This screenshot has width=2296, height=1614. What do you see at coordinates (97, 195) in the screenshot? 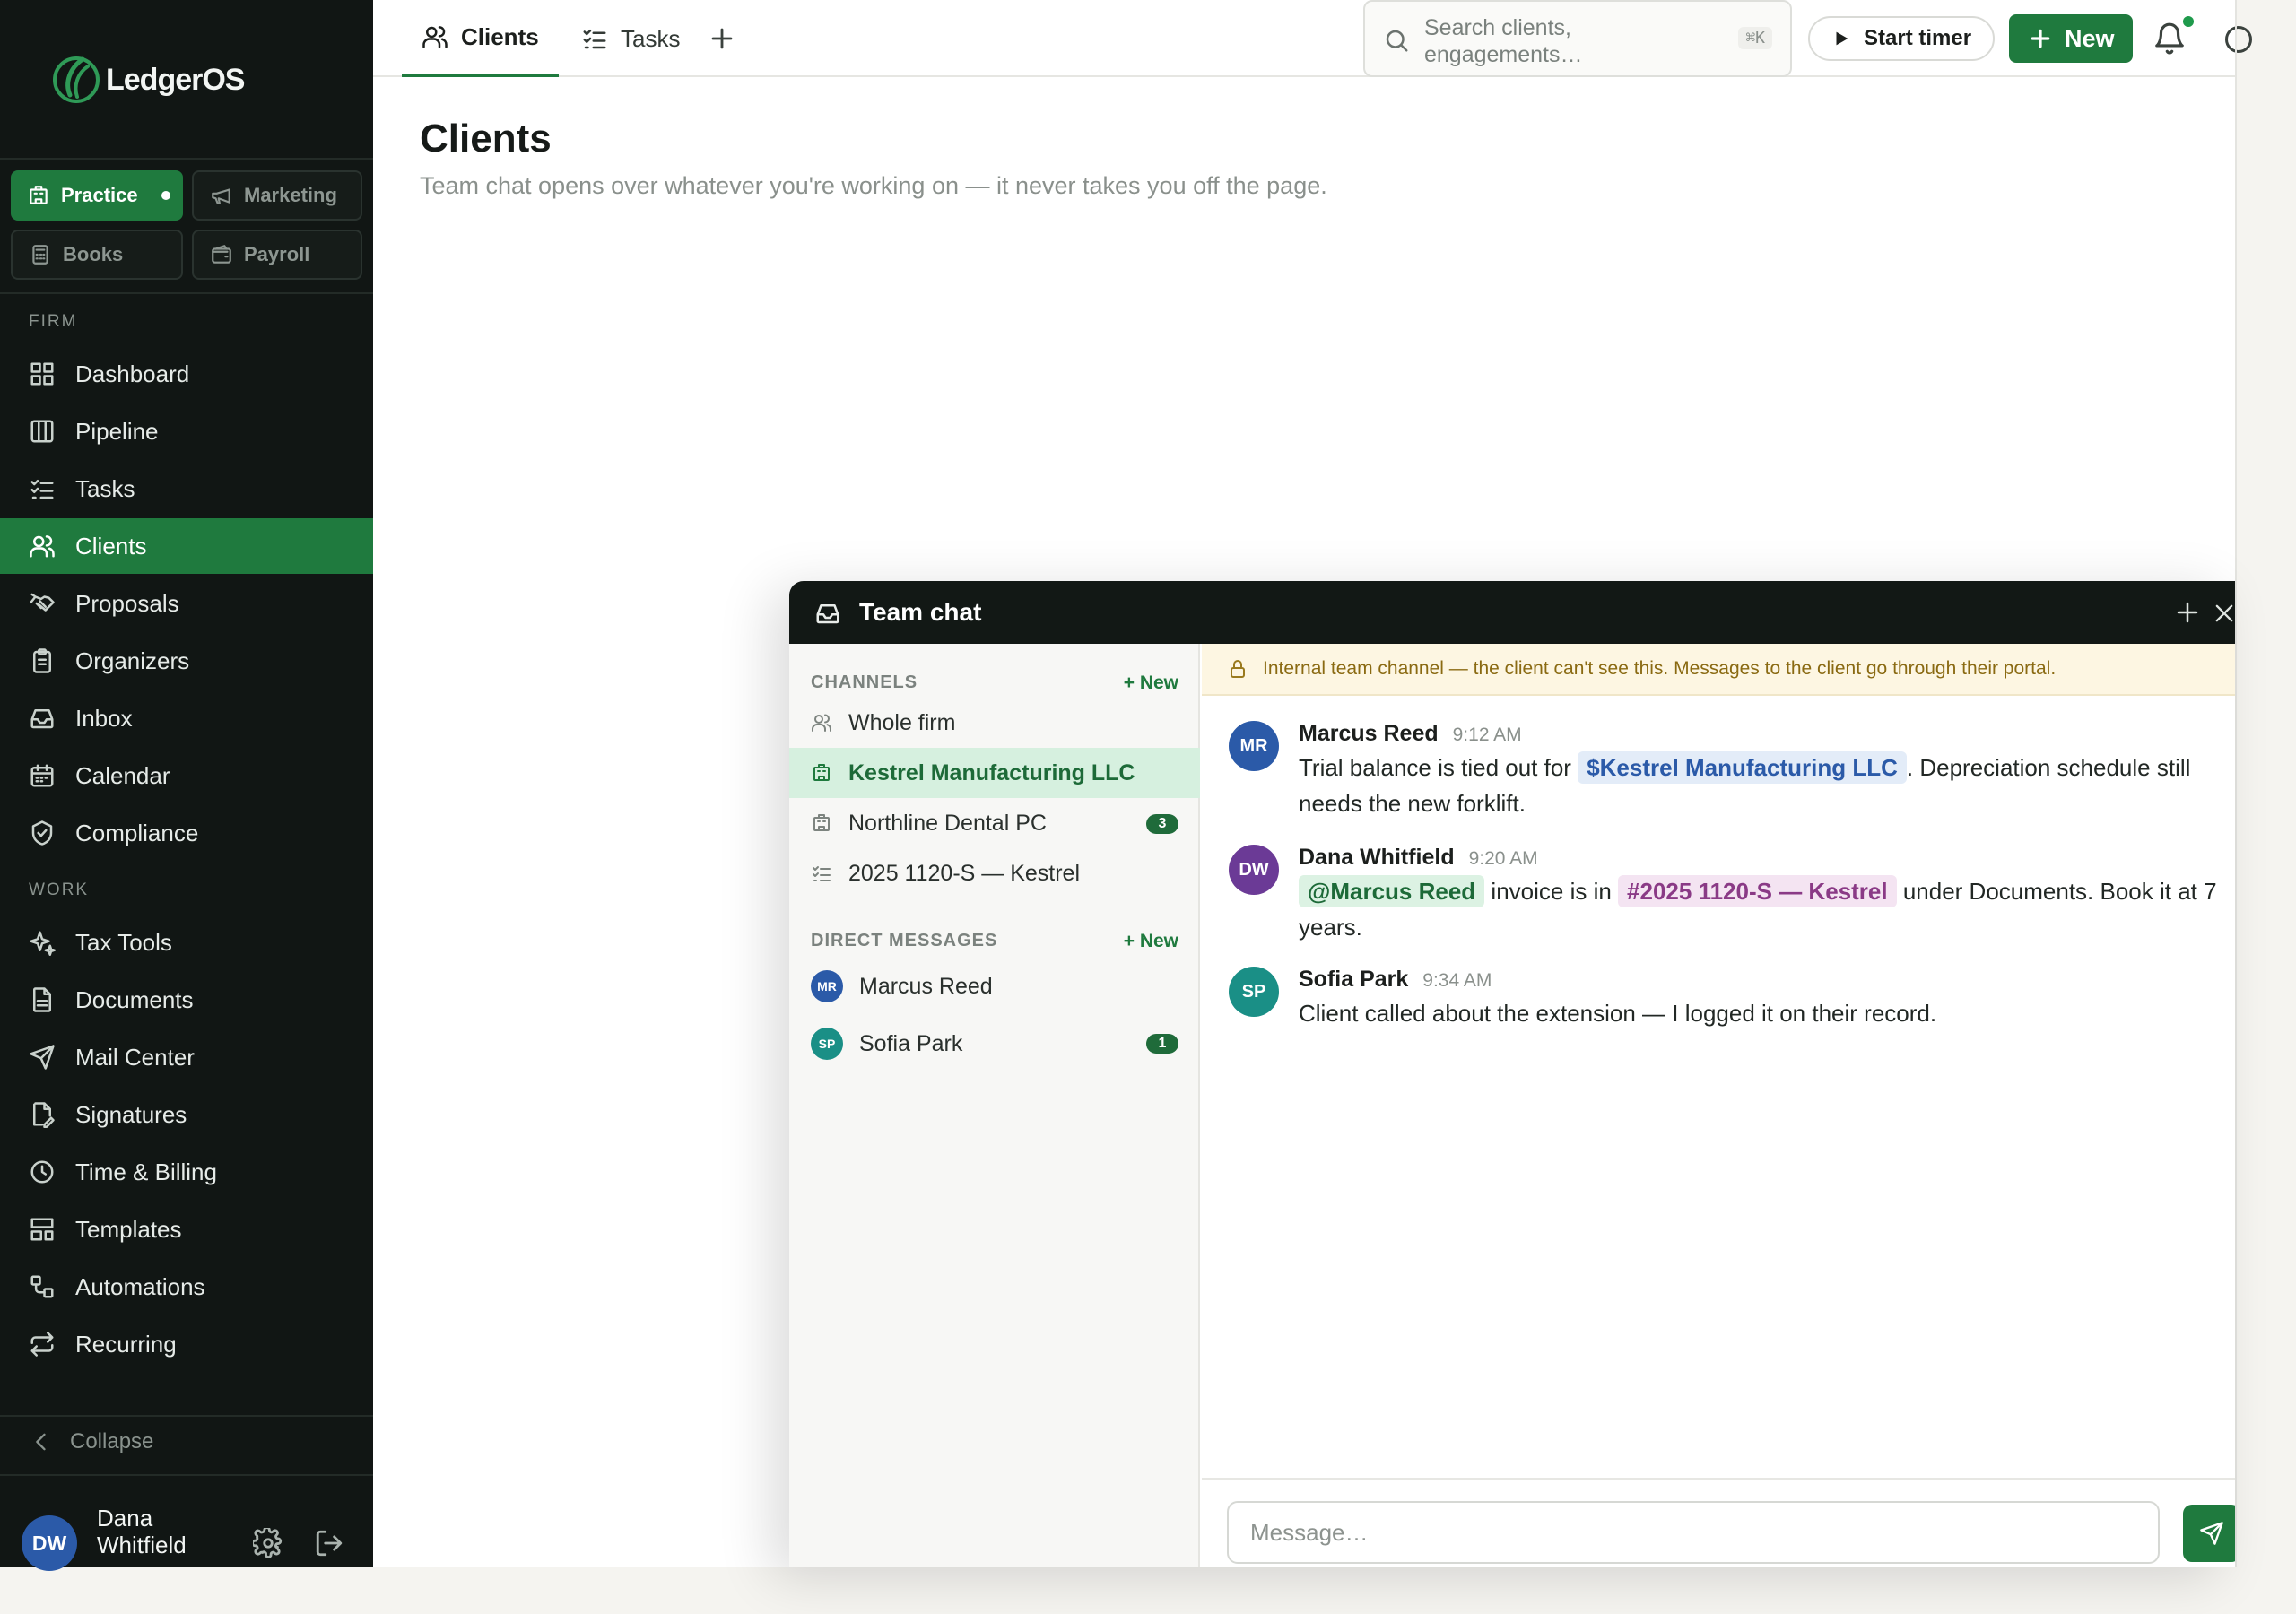
I see `workspace-practice: Practice` at bounding box center [97, 195].